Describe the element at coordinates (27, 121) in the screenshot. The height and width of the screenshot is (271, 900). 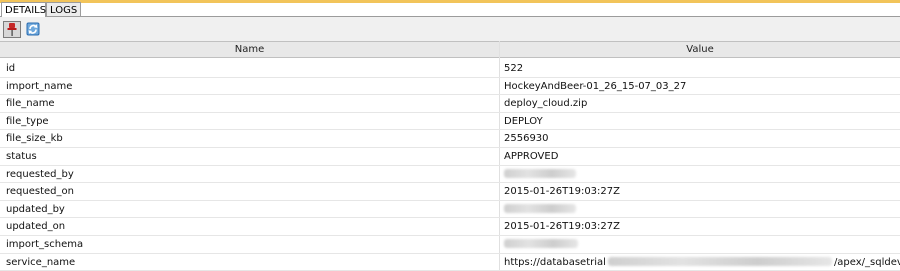
I see `row-name: file_type` at that location.